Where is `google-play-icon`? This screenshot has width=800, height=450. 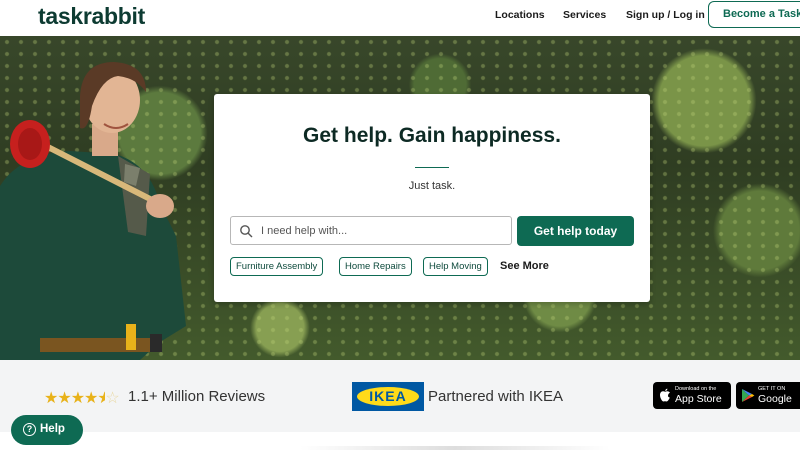 google-play-icon is located at coordinates (748, 395).